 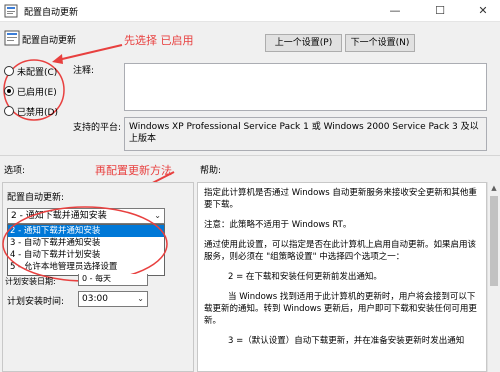 I want to click on divider, so click(x=250, y=155).